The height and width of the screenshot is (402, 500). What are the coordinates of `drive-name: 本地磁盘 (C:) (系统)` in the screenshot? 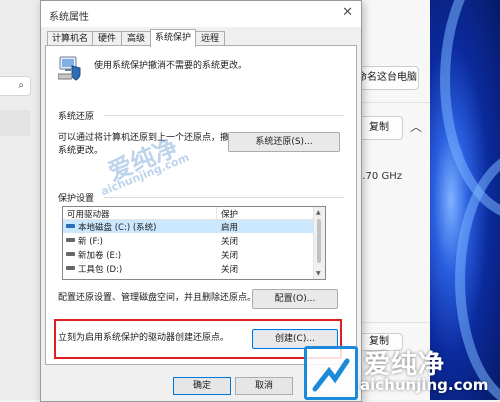 It's located at (117, 228).